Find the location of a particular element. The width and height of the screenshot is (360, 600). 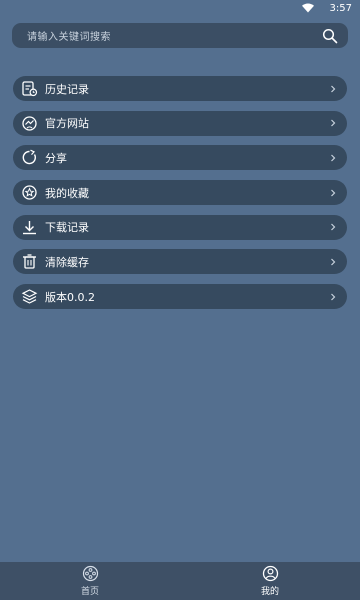

website-icon is located at coordinates (29, 123).